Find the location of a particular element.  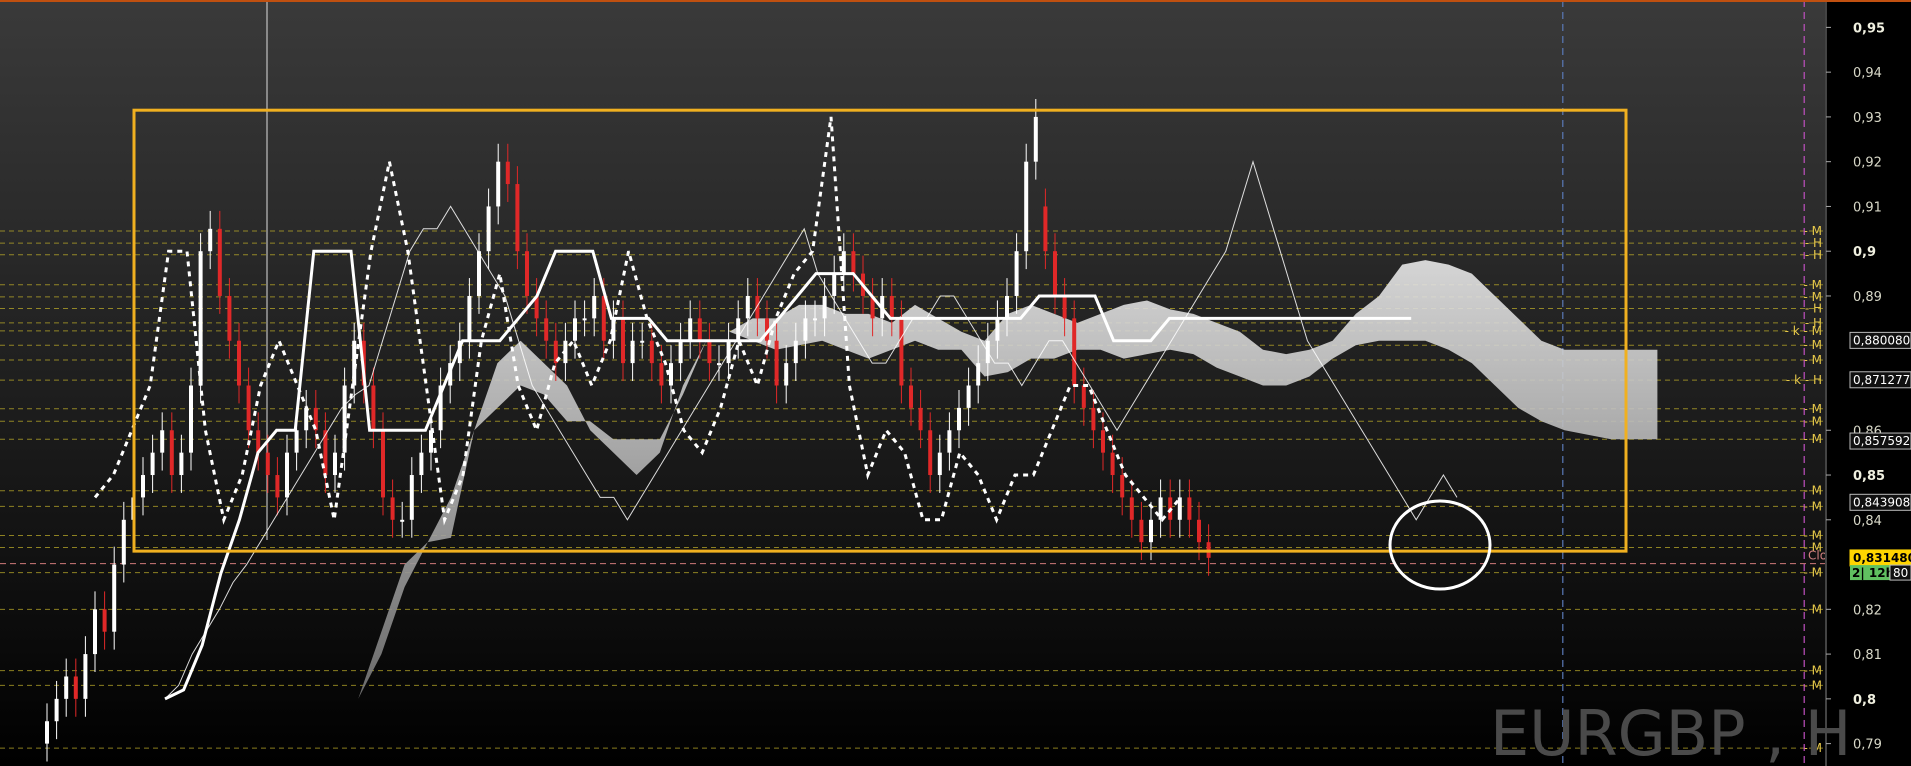

price-box-label: 0,857592 is located at coordinates (1881, 441).